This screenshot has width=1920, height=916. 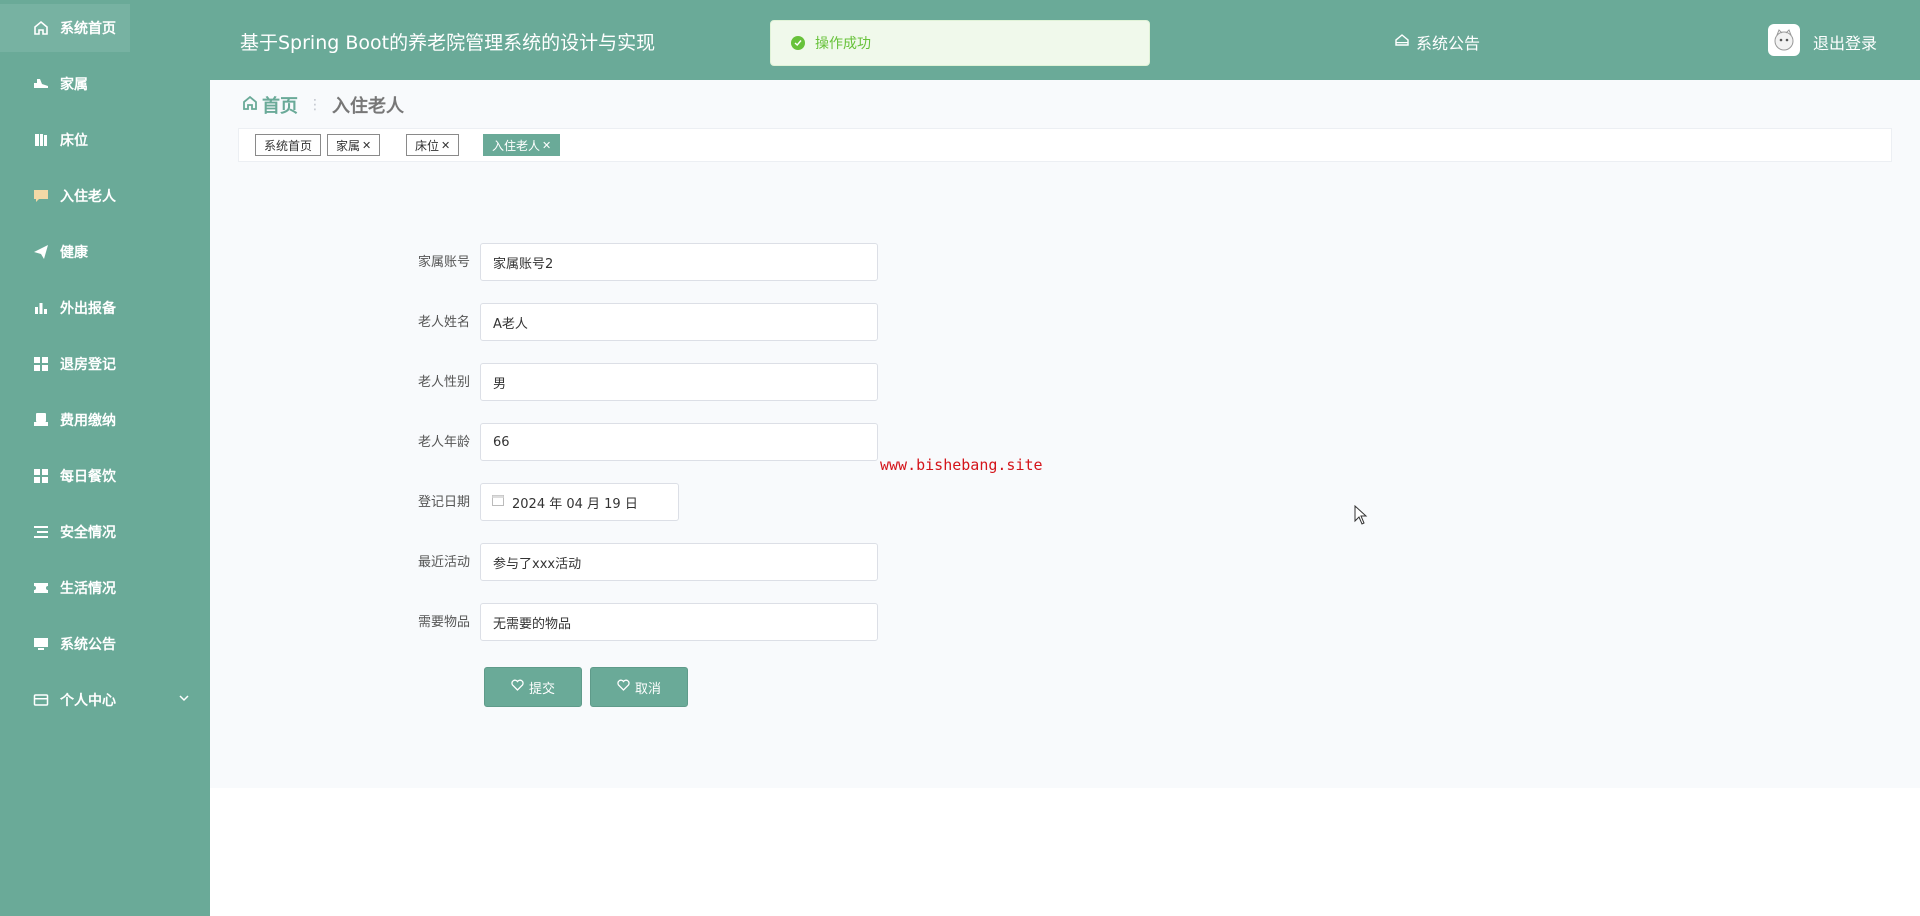 I want to click on sidebar-item-label: 入住老人, so click(x=88, y=197).